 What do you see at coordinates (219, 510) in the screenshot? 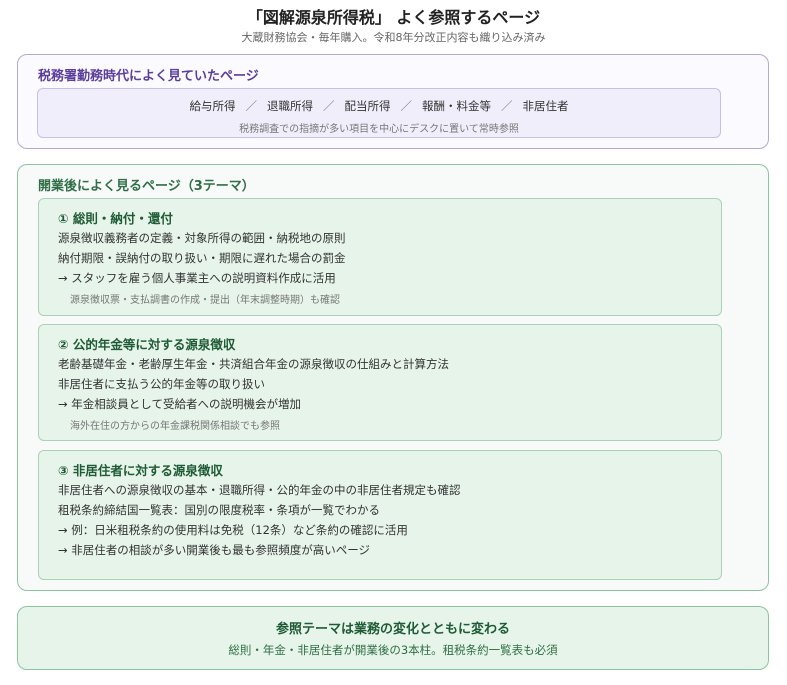
I see `theme-line: 租税条約締結国一覧表：国別の限度税率・条項が一覧でわかる` at bounding box center [219, 510].